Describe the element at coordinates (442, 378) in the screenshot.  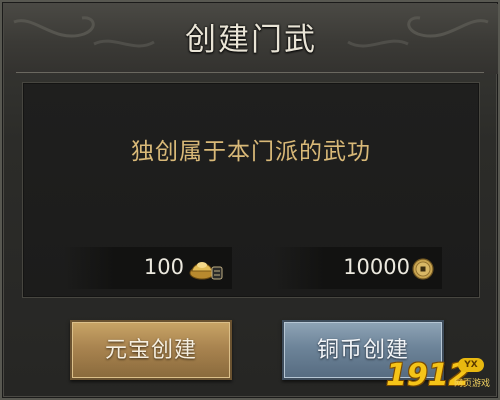
I see `site-watermark: 1912 YX 网页游戏` at that location.